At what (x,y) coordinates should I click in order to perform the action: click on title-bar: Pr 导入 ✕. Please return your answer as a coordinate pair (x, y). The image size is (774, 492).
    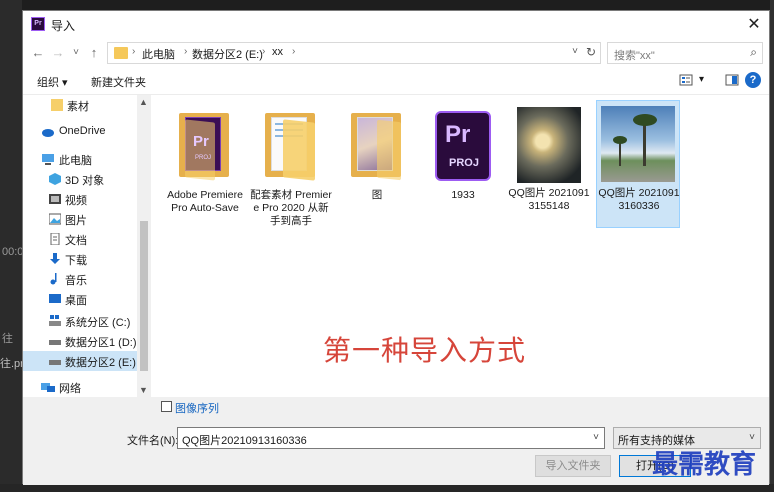
    Looking at the image, I should click on (396, 25).